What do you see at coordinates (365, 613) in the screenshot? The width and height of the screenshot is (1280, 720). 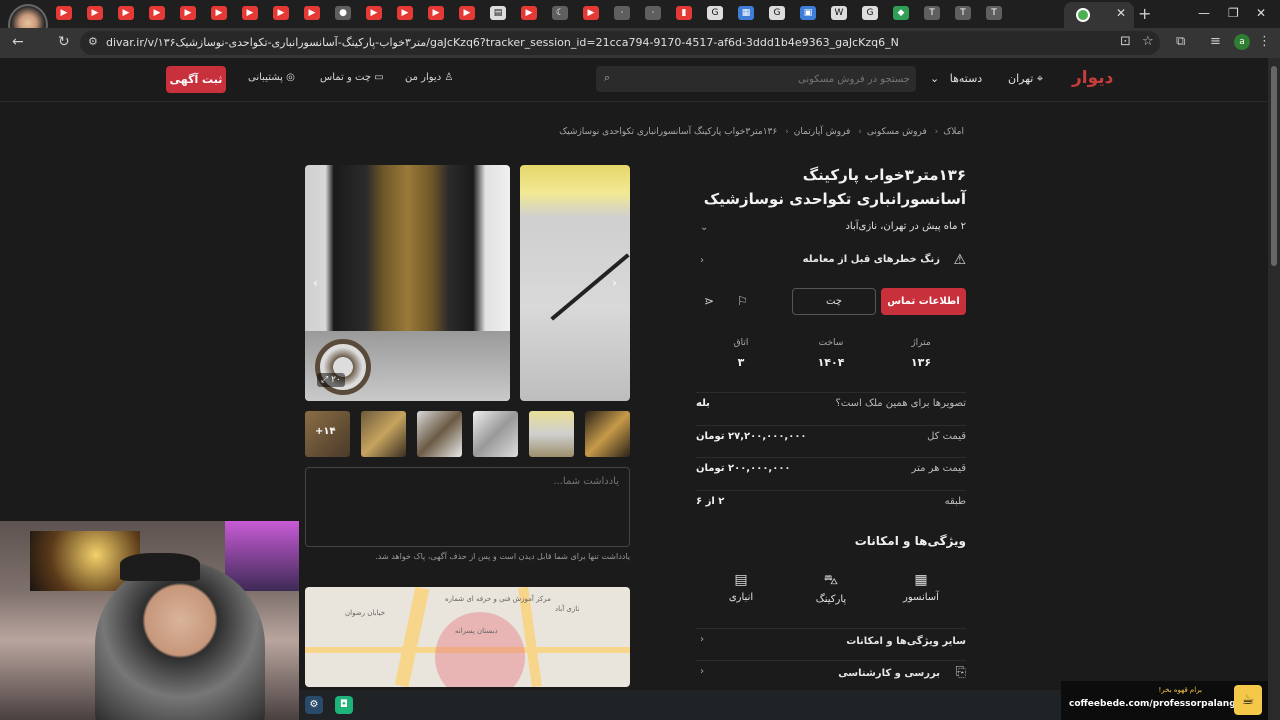 I see `map-label: خیابان رضوان` at bounding box center [365, 613].